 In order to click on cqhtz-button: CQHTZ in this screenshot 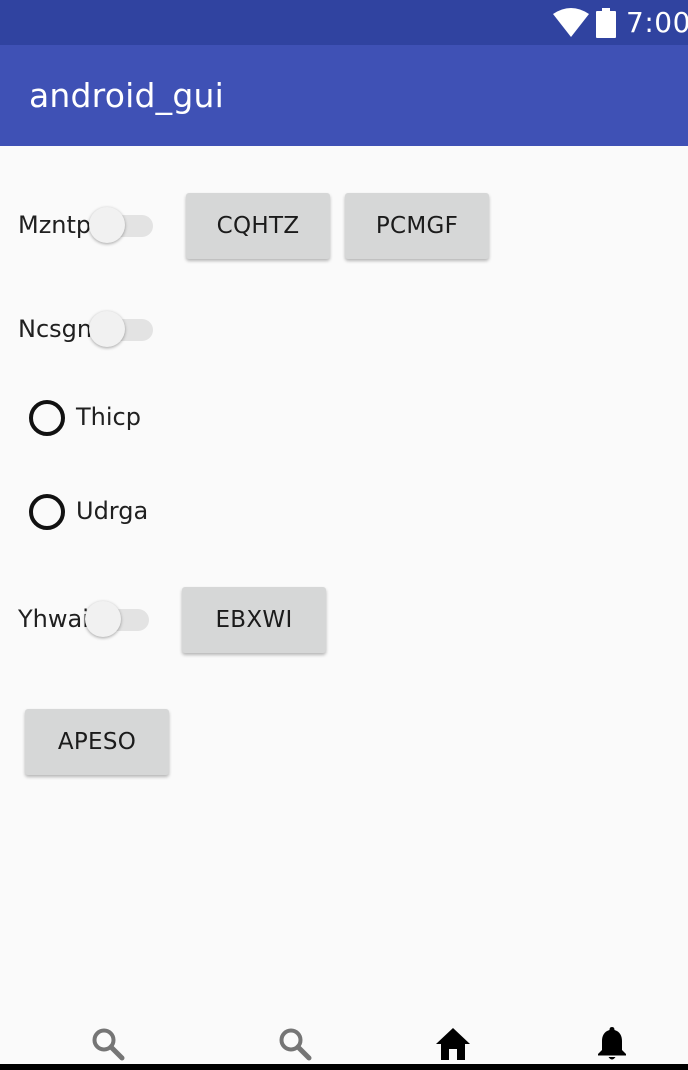, I will do `click(258, 226)`.